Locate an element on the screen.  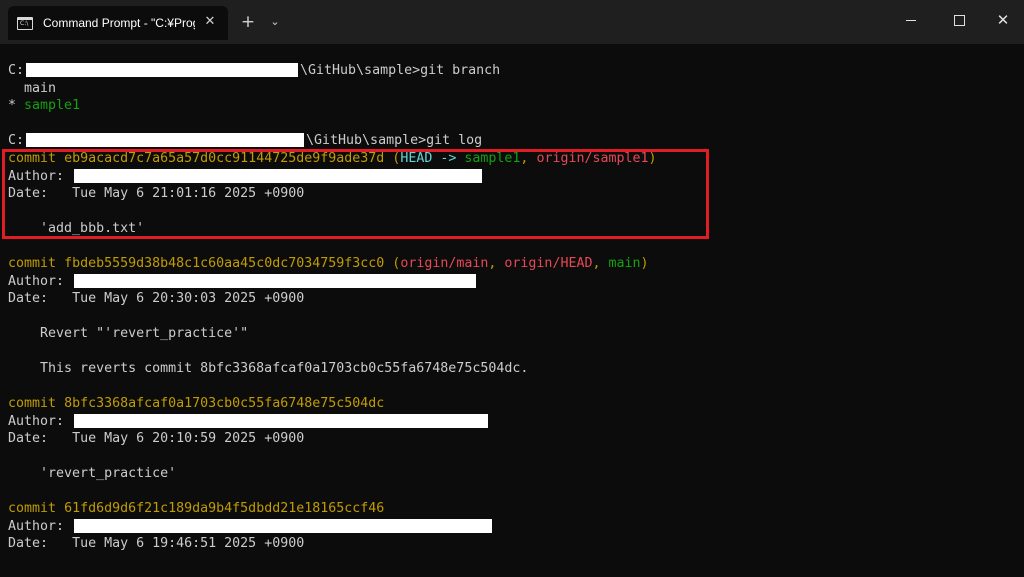
tab-title: Command Prompt - "C:¥Progr is located at coordinates (119, 23).